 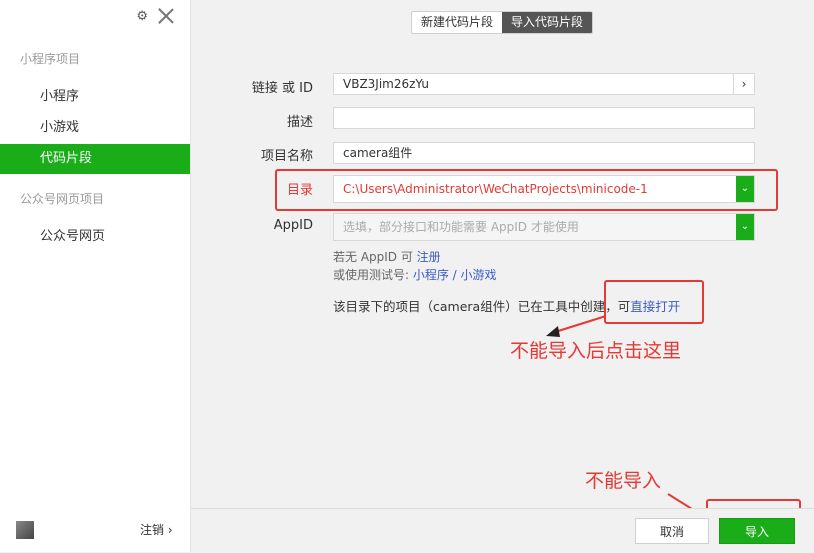 I want to click on annotation-box-directory, so click(x=526, y=190).